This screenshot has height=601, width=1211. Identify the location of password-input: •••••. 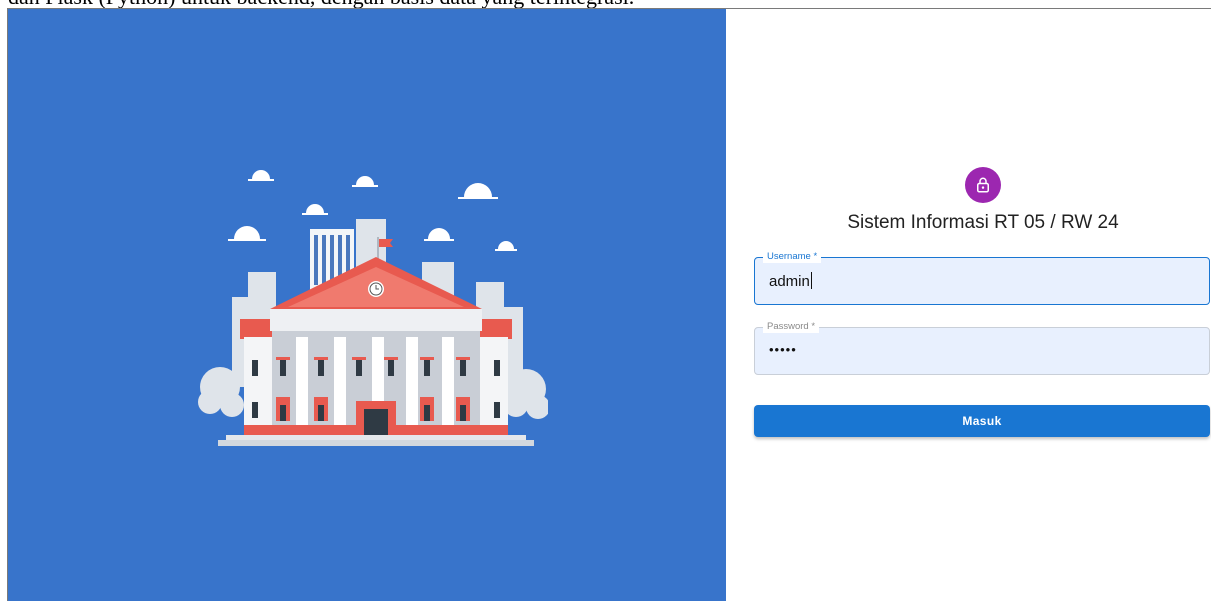
(783, 350).